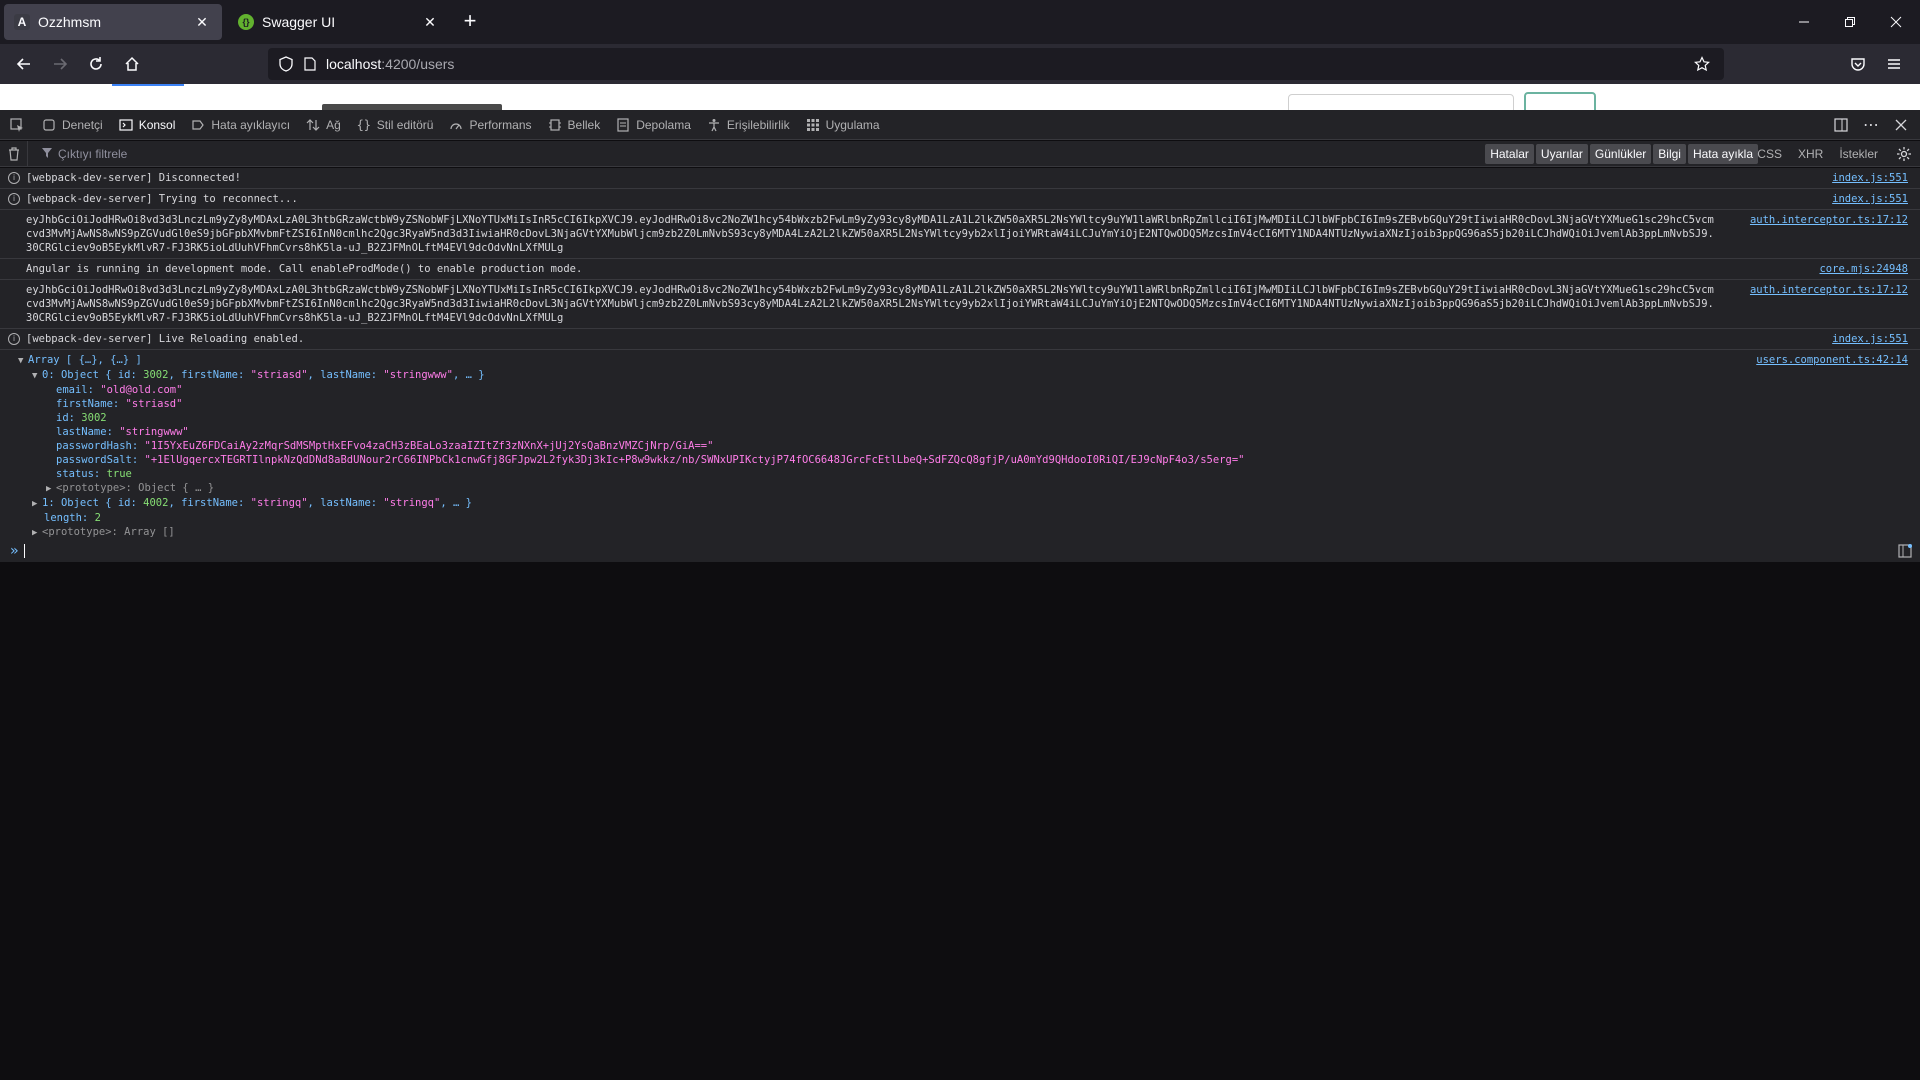 The height and width of the screenshot is (1080, 1920). I want to click on info-icon: i, so click(14, 199).